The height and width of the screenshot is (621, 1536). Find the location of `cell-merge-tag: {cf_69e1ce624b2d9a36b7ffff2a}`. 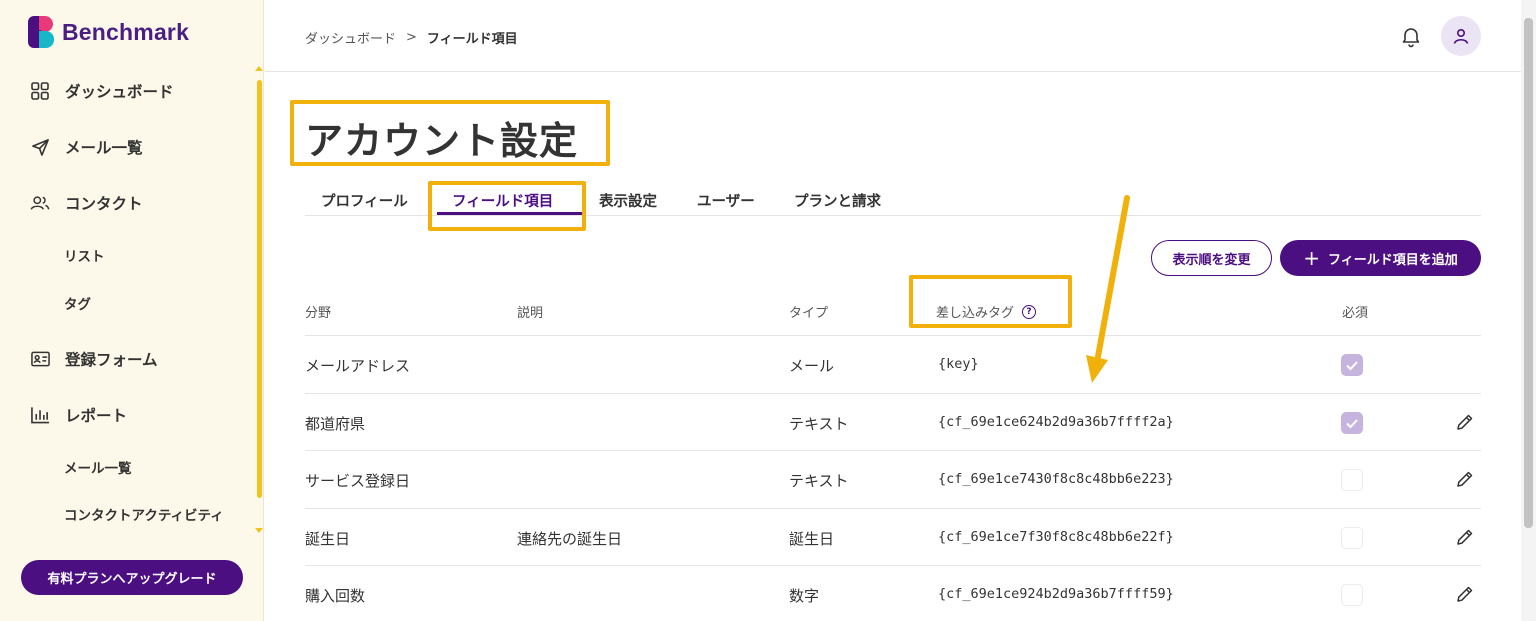

cell-merge-tag: {cf_69e1ce624b2d9a36b7ffff2a} is located at coordinates (1056, 421).